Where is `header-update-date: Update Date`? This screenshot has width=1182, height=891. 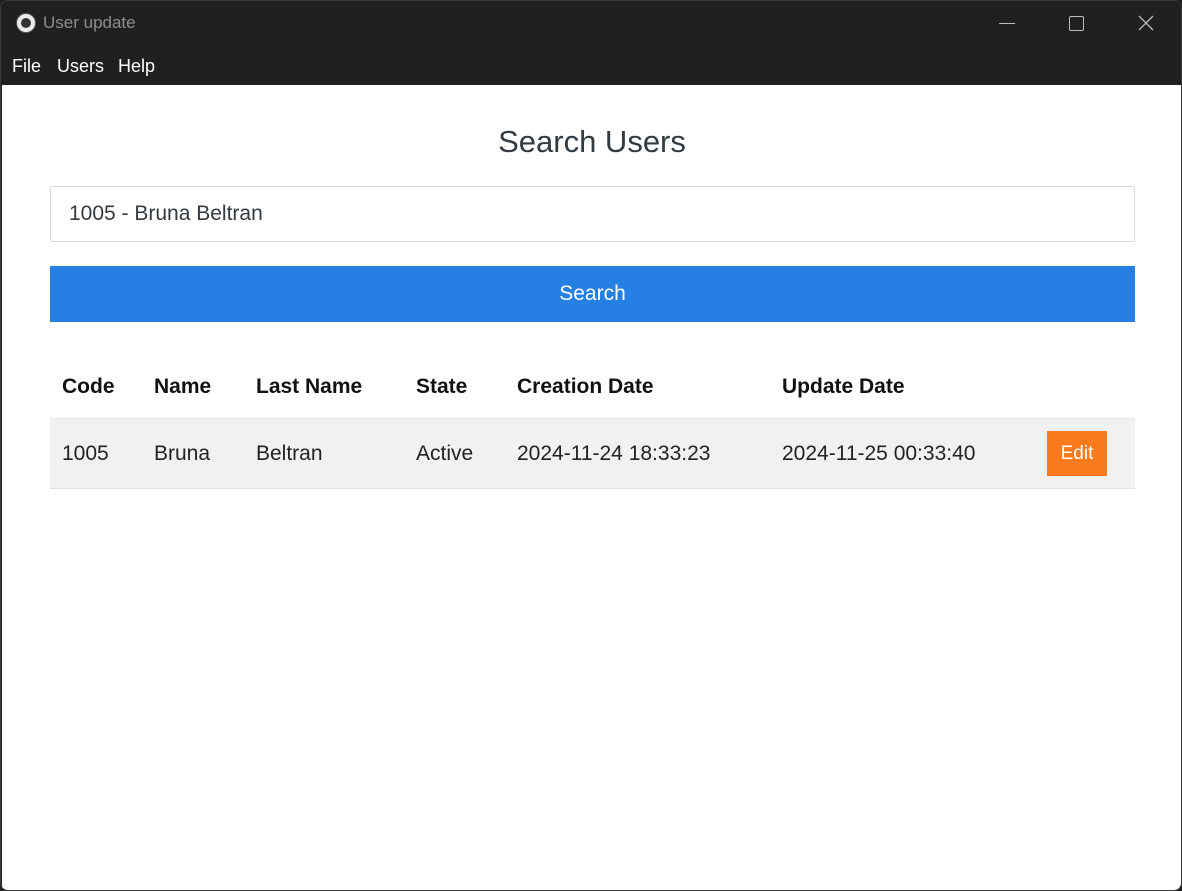 header-update-date: Update Date is located at coordinates (902, 387).